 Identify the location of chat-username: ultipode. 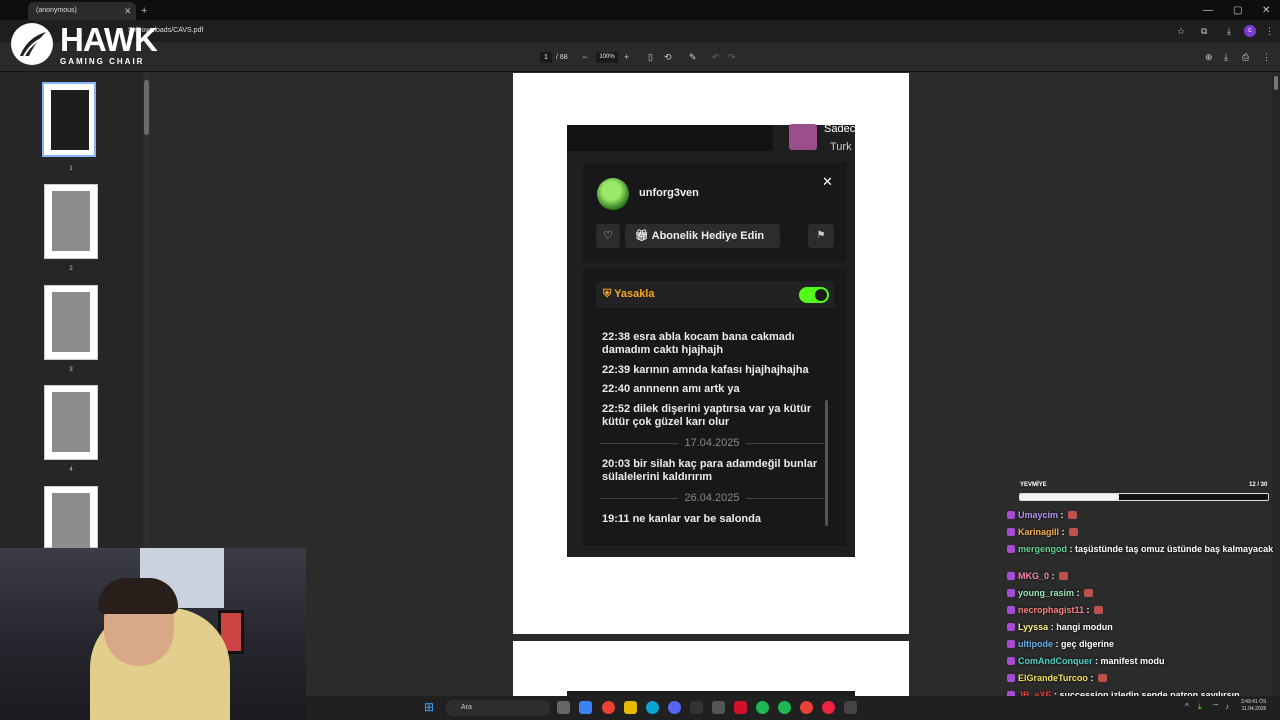
(1035, 644).